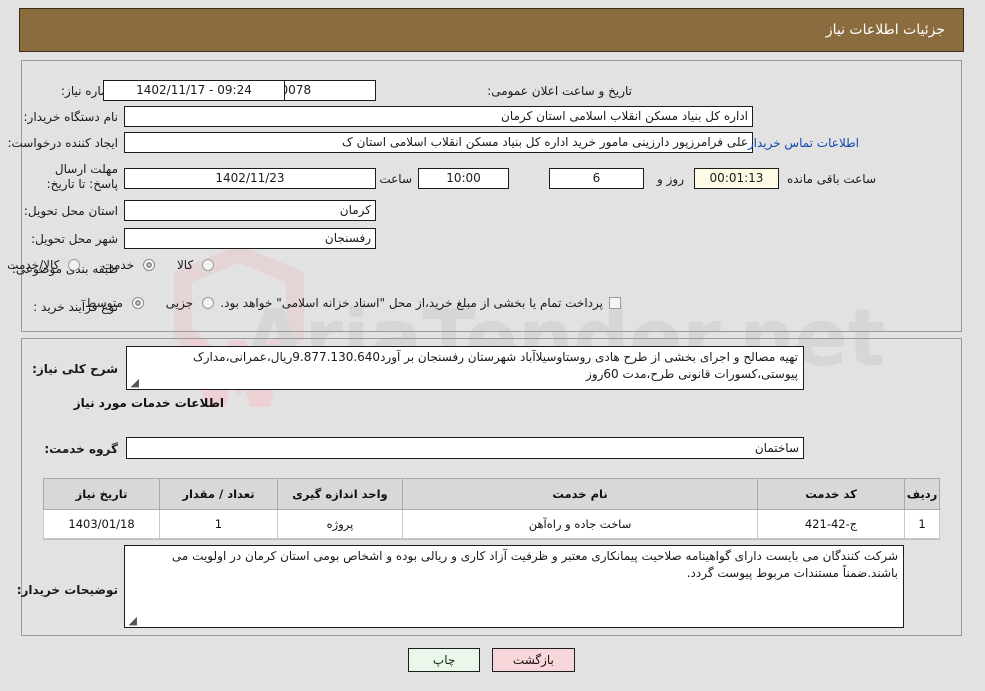 This screenshot has width=985, height=691. What do you see at coordinates (251, 210) in the screenshot?
I see `province-value: کرمان` at bounding box center [251, 210].